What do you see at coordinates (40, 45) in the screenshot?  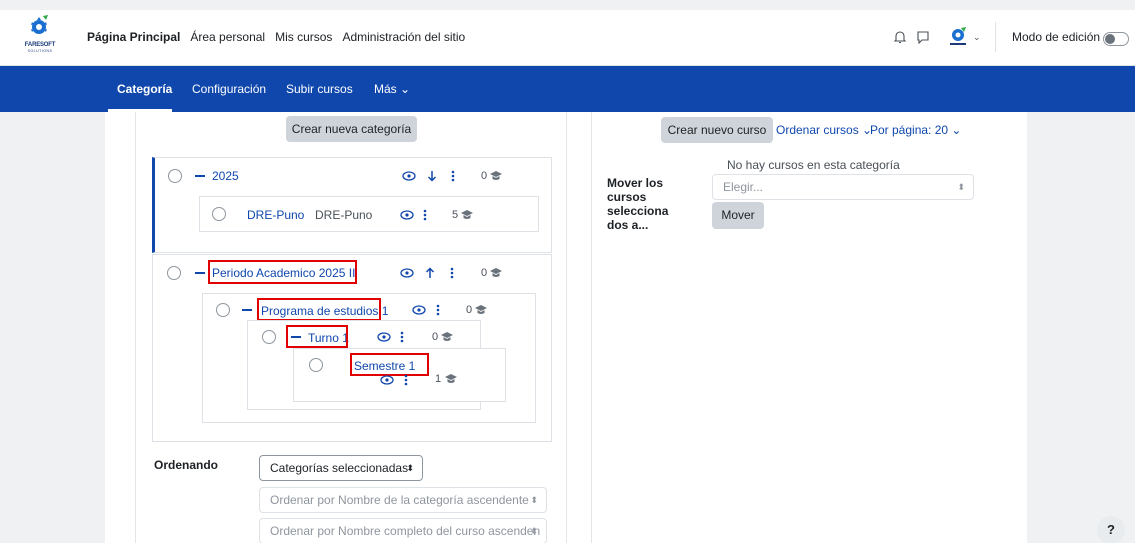 I see `logo-text: FARESOFT` at bounding box center [40, 45].